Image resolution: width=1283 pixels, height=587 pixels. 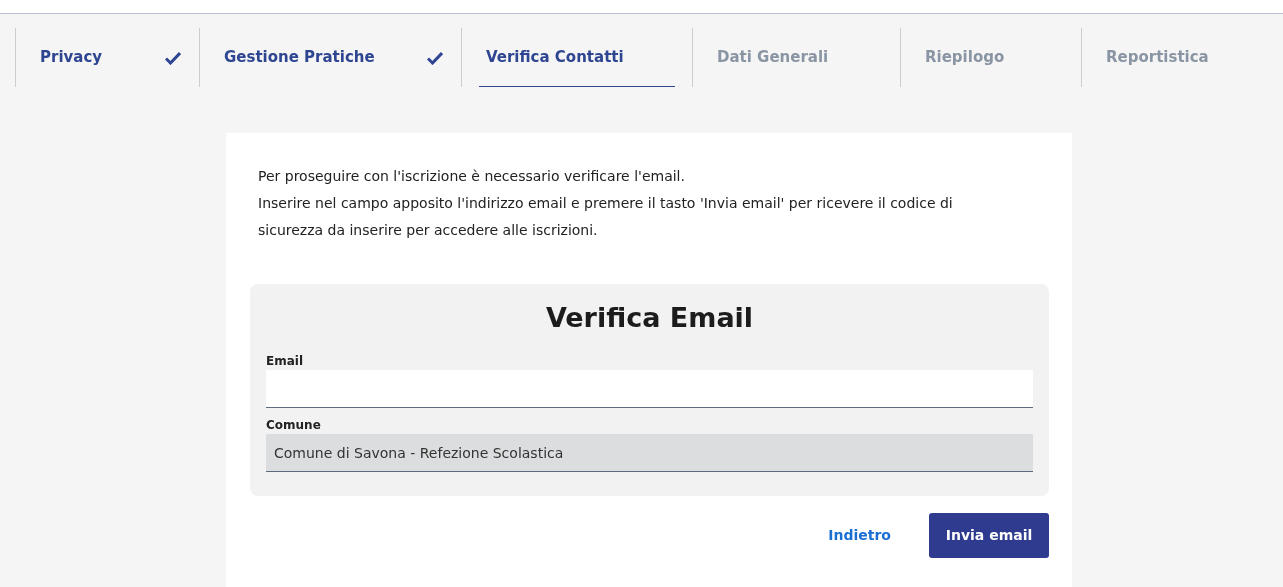 What do you see at coordinates (285, 362) in the screenshot?
I see `field-label: Email` at bounding box center [285, 362].